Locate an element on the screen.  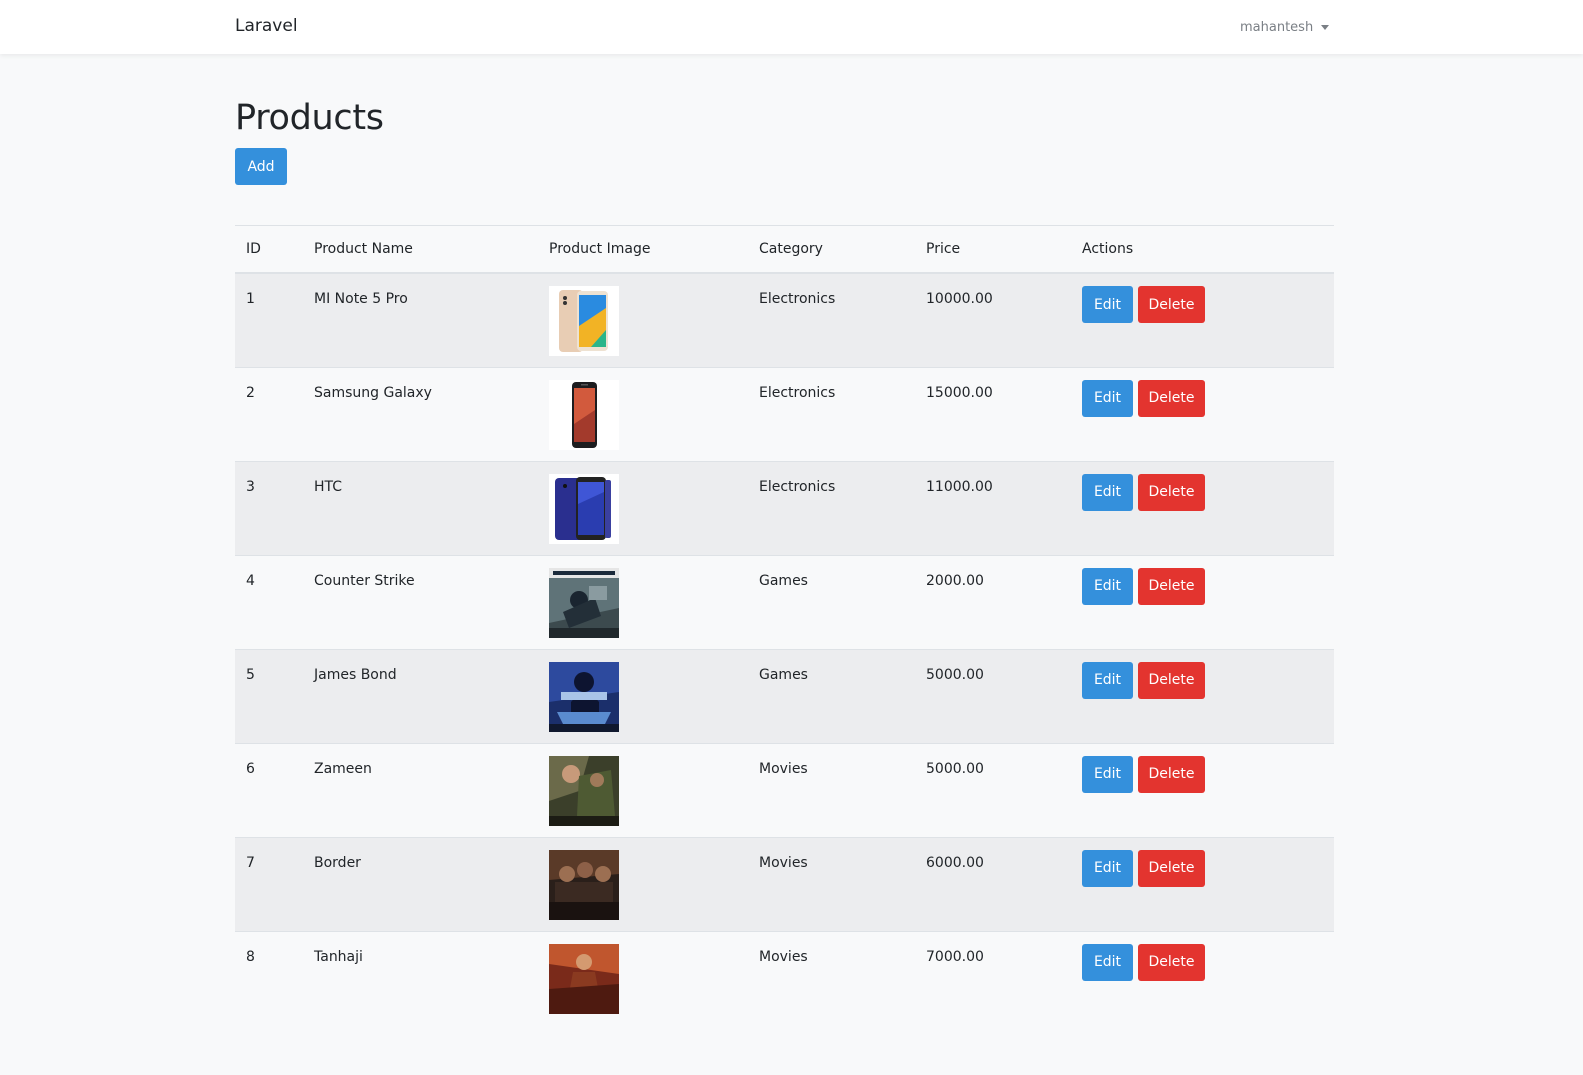
cell-price: 11000.00 is located at coordinates (993, 507).